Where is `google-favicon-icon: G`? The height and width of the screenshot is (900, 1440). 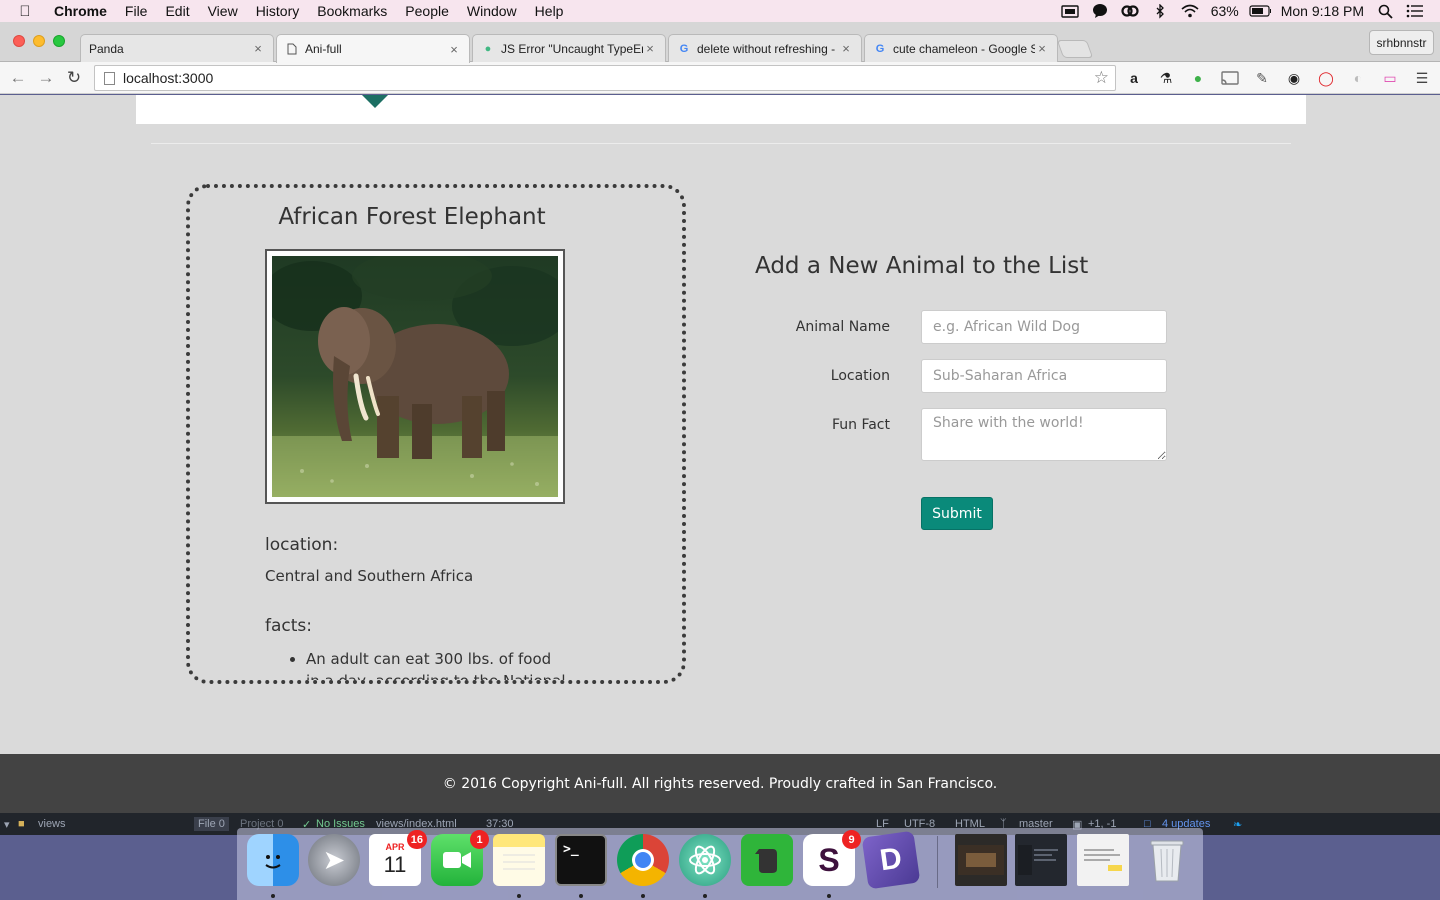 google-favicon-icon: G is located at coordinates (880, 48).